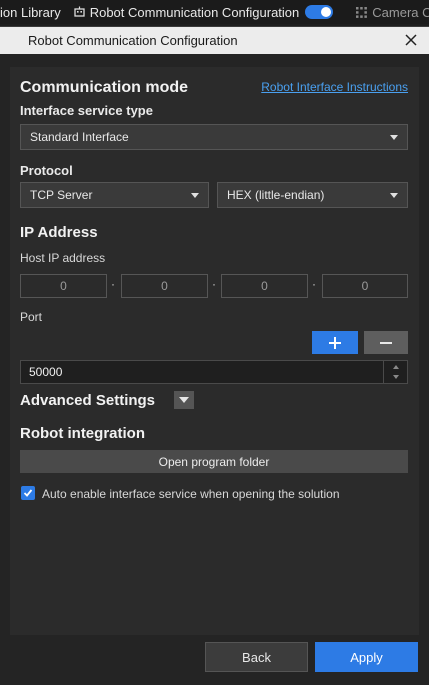 This screenshot has height=685, width=429. What do you see at coordinates (114, 195) in the screenshot?
I see `protocol-select: TCP Server` at bounding box center [114, 195].